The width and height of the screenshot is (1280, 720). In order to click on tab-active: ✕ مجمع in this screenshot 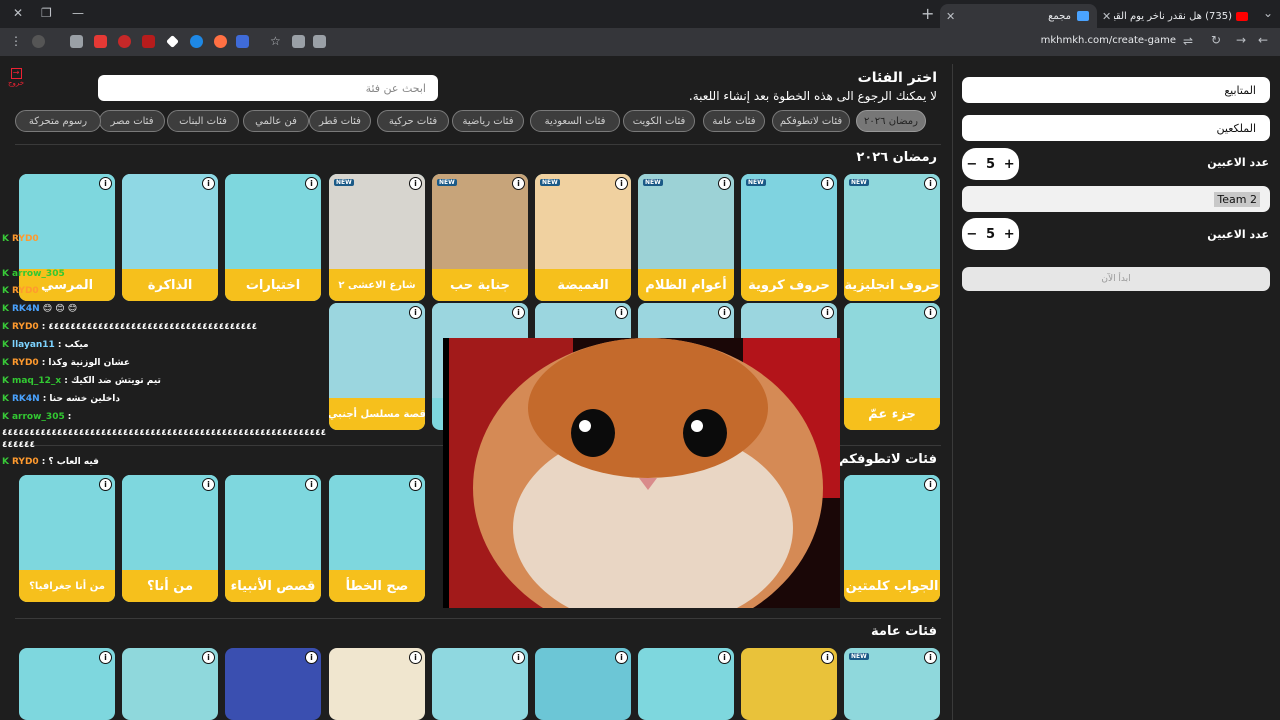, I will do `click(1018, 16)`.